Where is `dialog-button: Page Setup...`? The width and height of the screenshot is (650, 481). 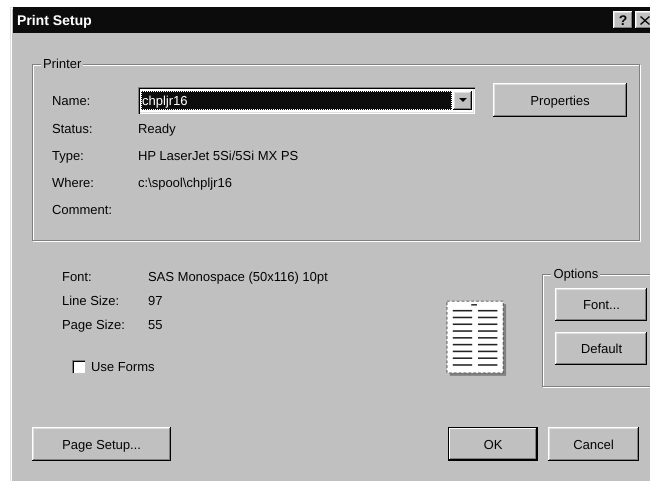
dialog-button: Page Setup... is located at coordinates (101, 444).